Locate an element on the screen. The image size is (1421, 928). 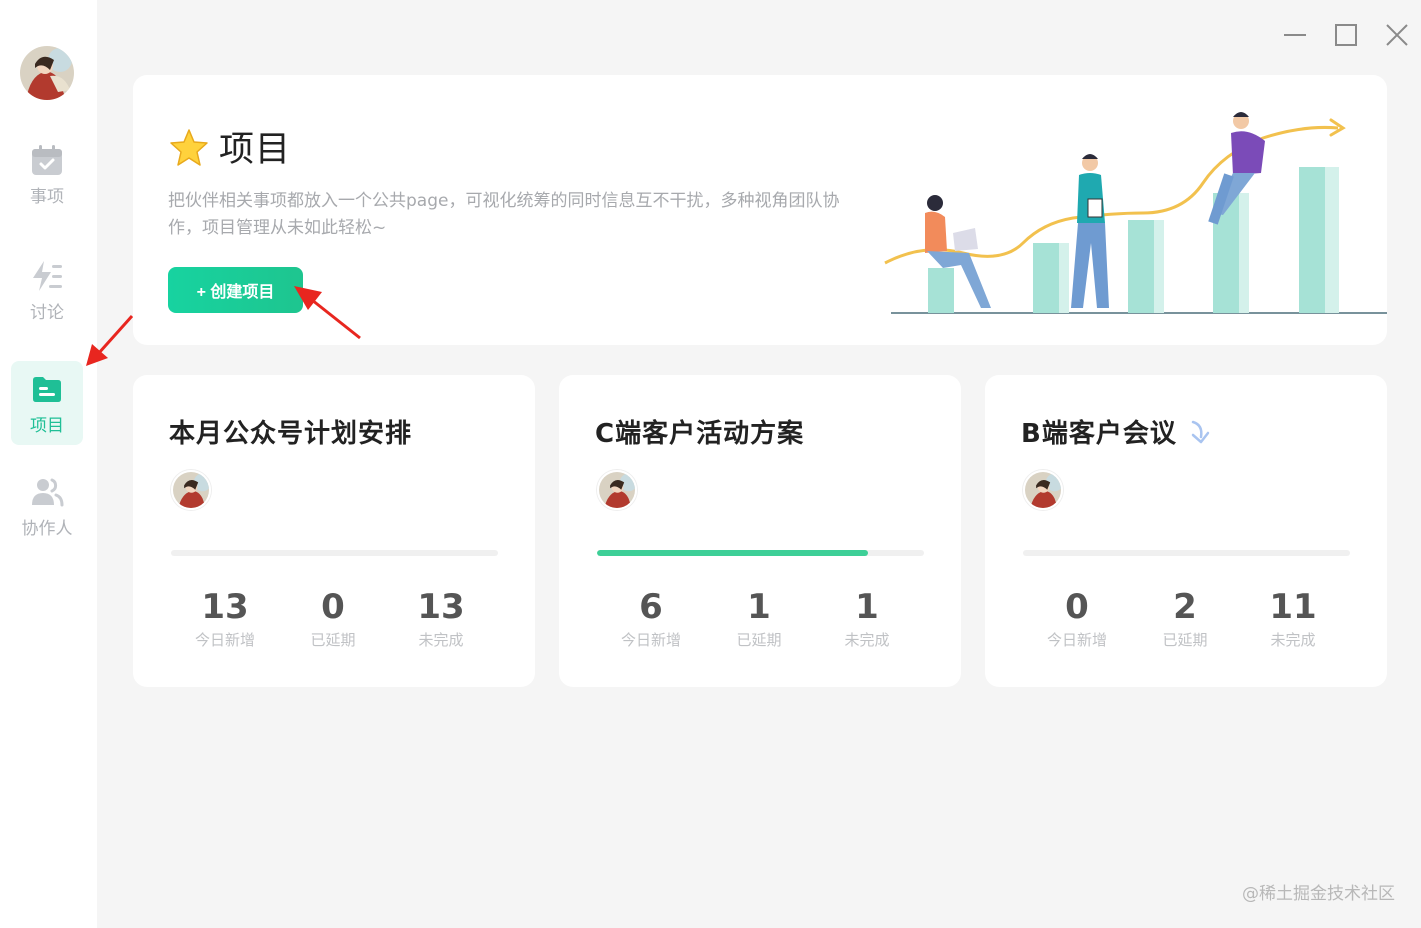
users-icon is located at coordinates (47, 492).